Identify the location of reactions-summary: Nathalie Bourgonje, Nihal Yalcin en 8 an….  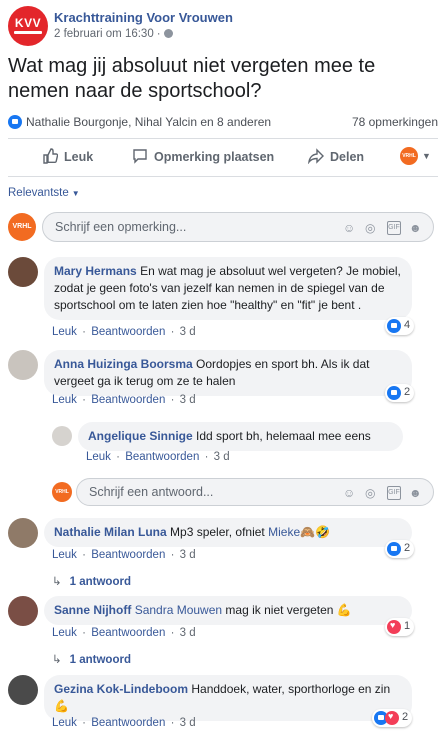
(223, 122).